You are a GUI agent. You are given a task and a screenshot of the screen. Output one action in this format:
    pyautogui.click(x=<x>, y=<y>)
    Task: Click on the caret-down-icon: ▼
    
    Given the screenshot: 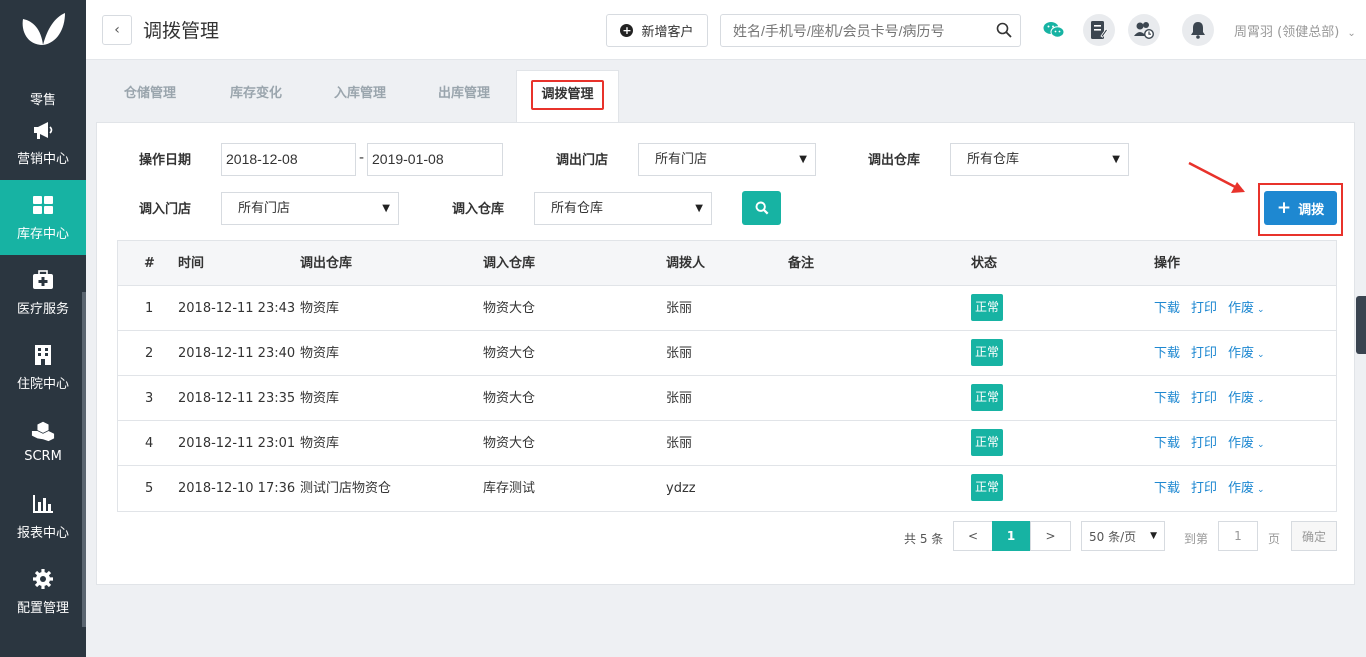 What is the action you would take?
    pyautogui.click(x=699, y=208)
    